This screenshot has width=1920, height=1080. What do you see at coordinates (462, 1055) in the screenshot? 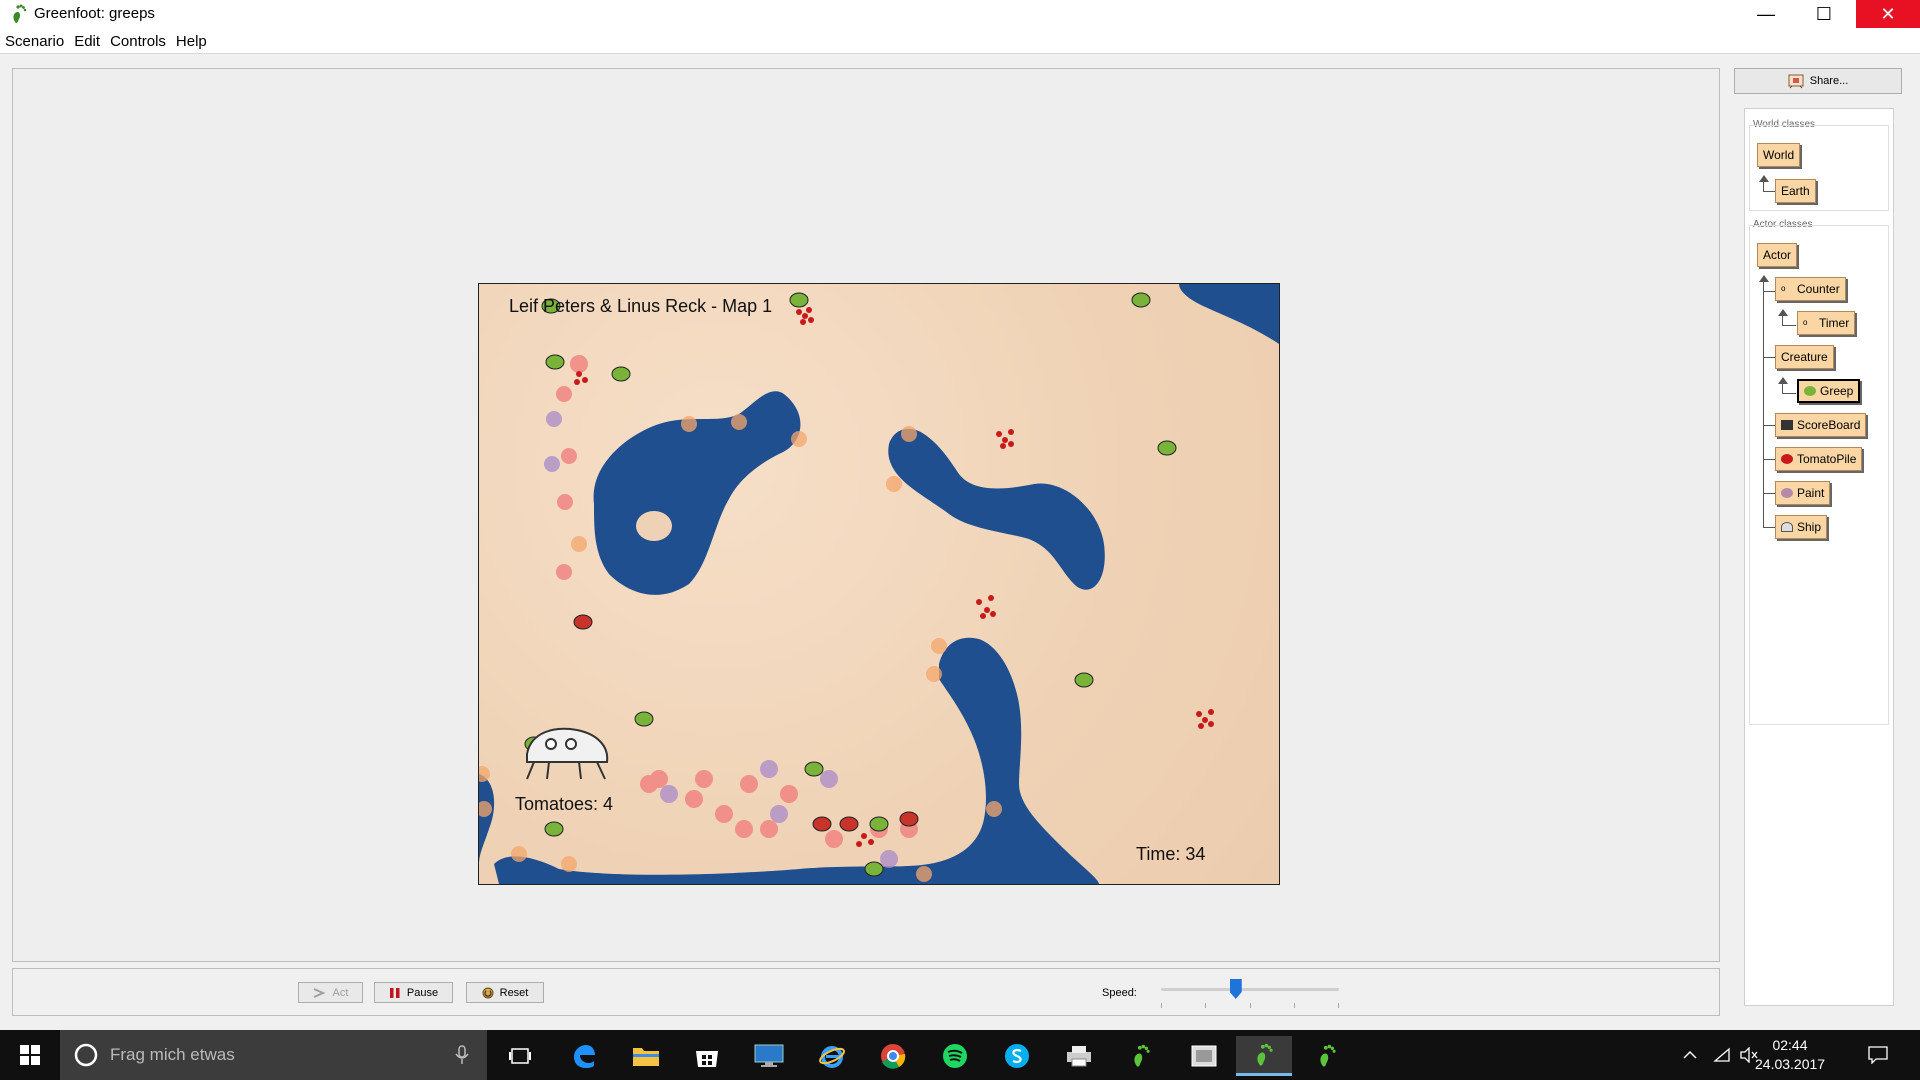
I see `microphone-icon` at bounding box center [462, 1055].